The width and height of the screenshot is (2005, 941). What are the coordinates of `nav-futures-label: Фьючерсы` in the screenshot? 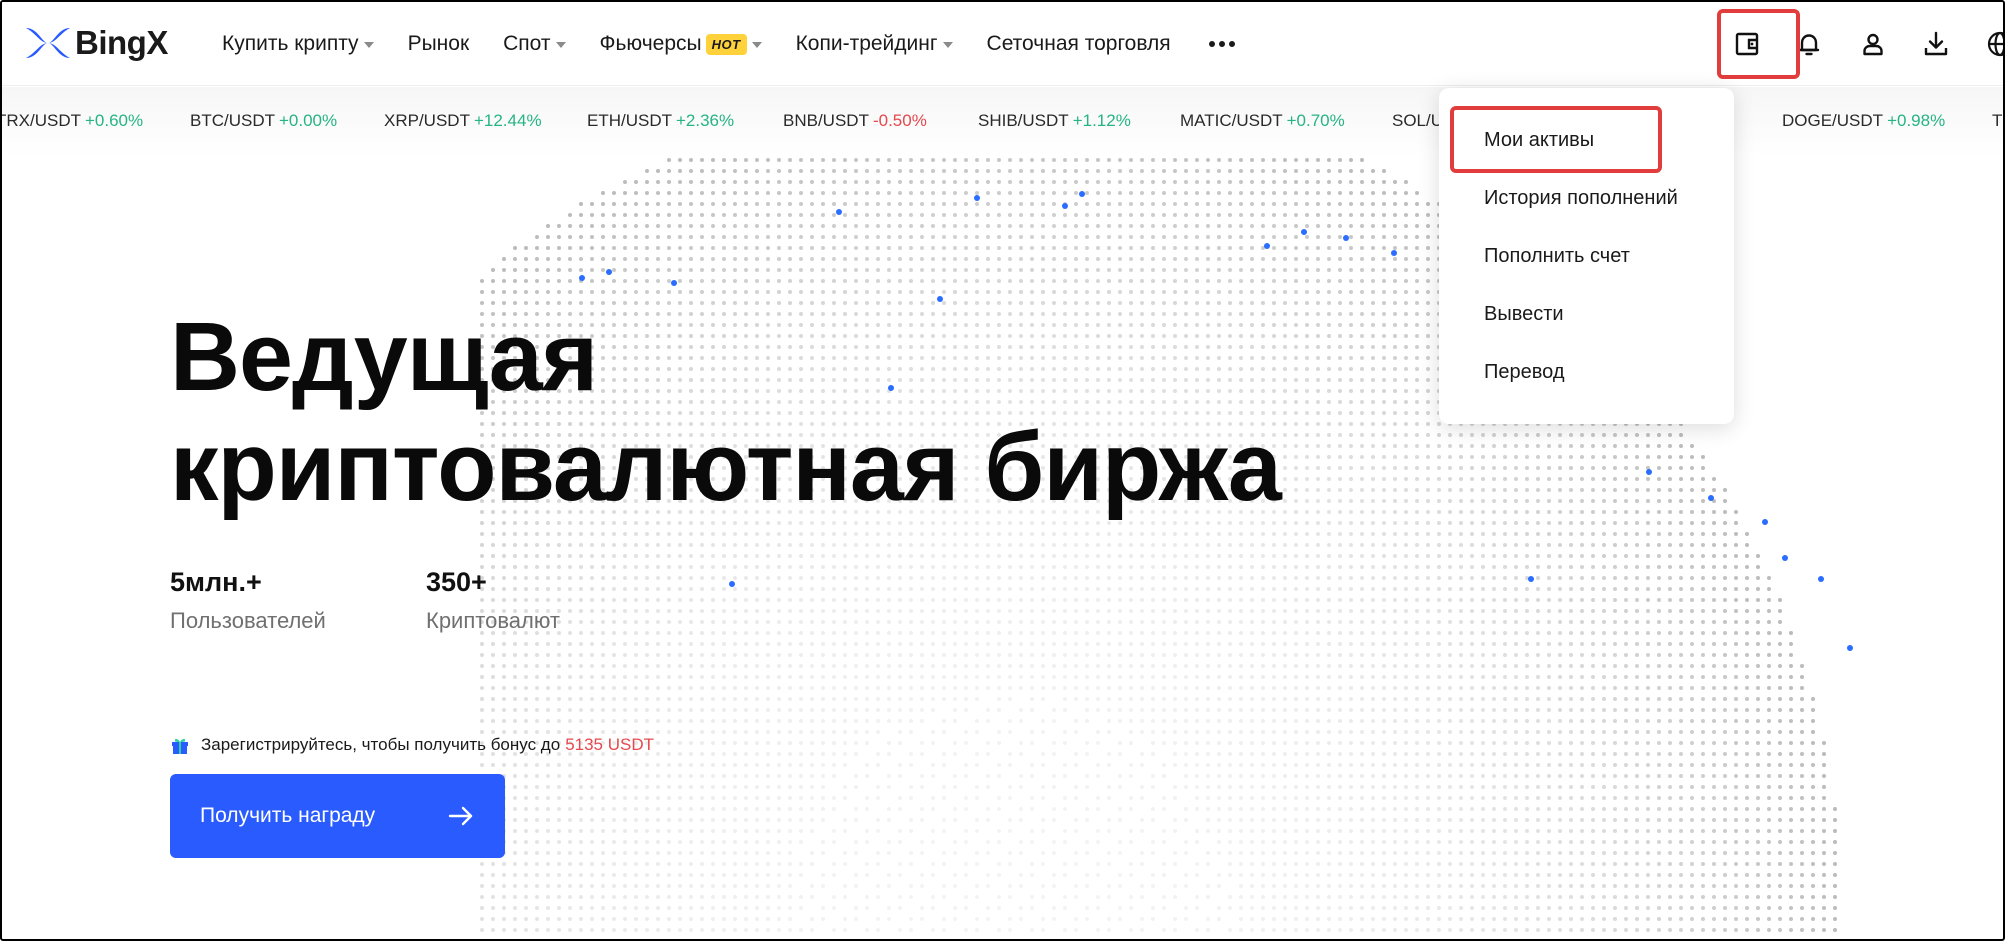 It's located at (650, 43).